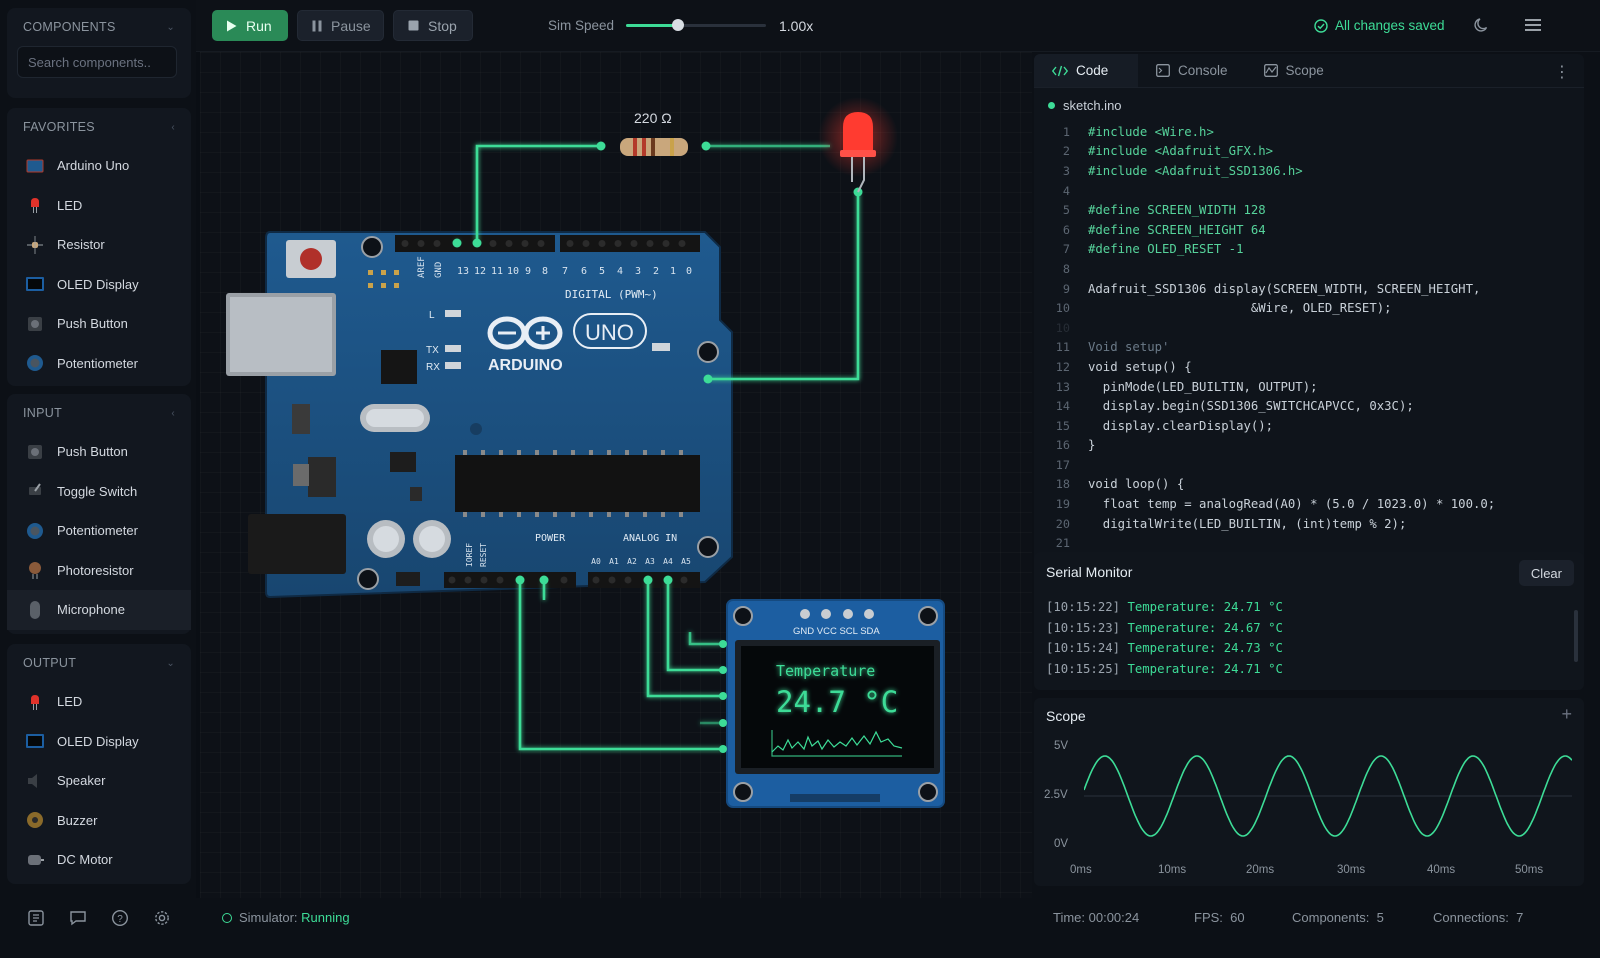 Image resolution: width=1600 pixels, height=958 pixels. Describe the element at coordinates (1309, 191) in the screenshot. I see `code-line: 4` at that location.